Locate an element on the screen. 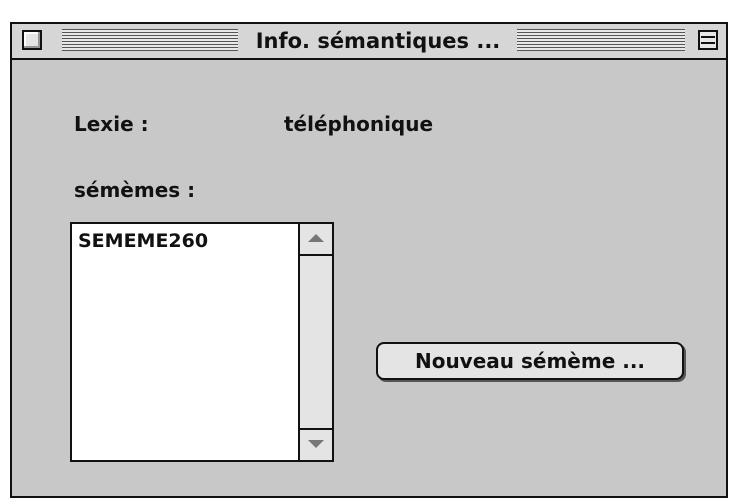 The height and width of the screenshot is (498, 730). lexie-value: téléphonique is located at coordinates (359, 124).